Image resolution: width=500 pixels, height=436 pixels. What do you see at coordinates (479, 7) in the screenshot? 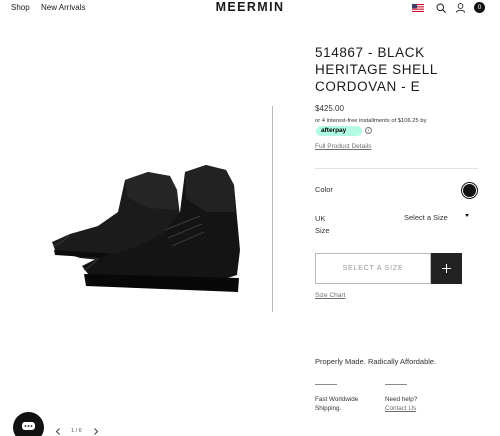
I see `cart-icon: 0` at bounding box center [479, 7].